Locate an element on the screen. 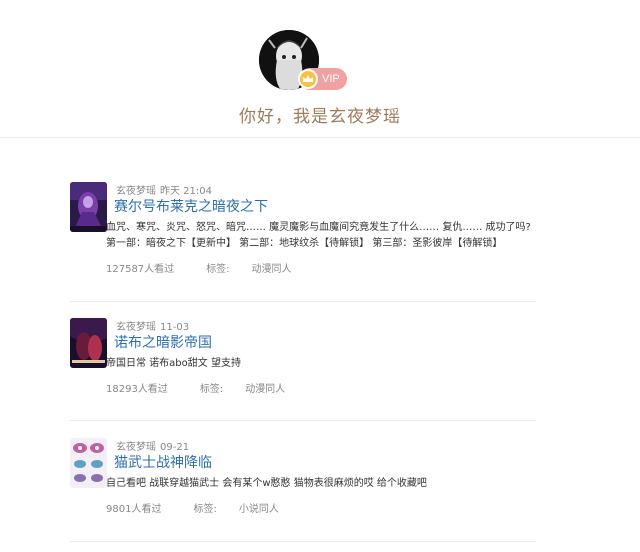 The height and width of the screenshot is (552, 640). page-title: 你好，我是玄夜梦瑶 is located at coordinates (320, 117).